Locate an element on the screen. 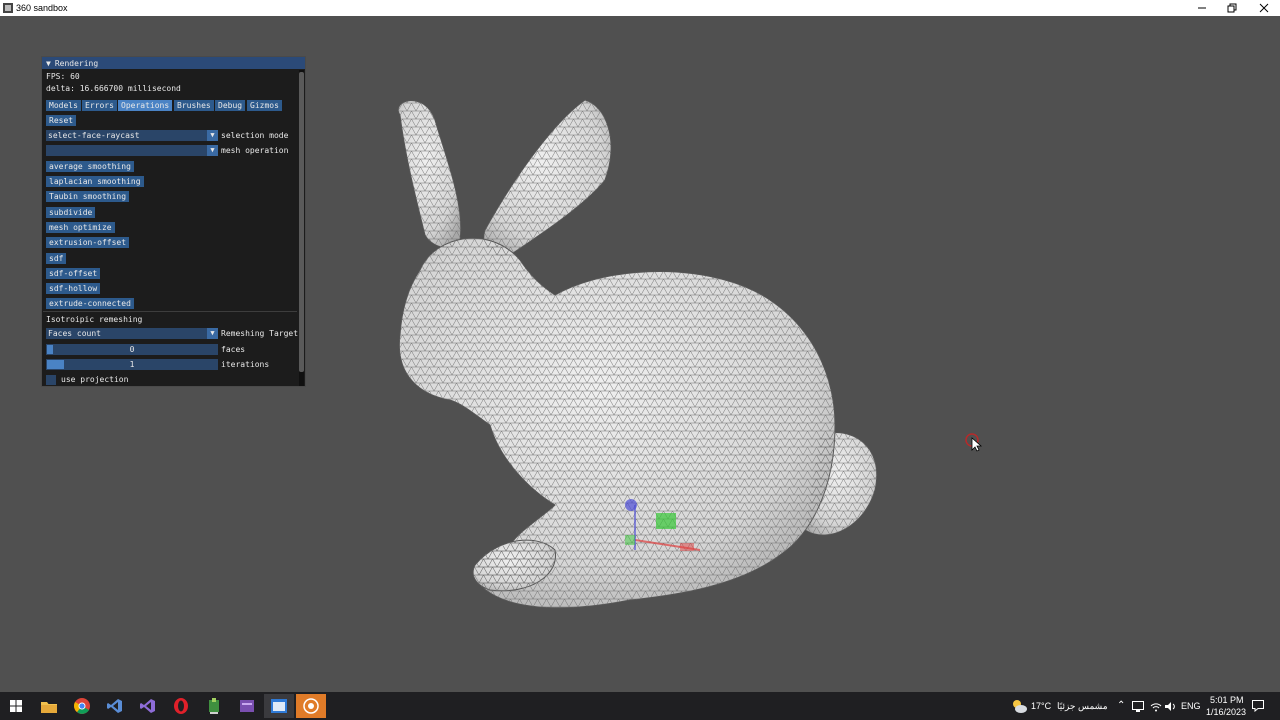  selection-mode-label: selection mode is located at coordinates (255, 135).